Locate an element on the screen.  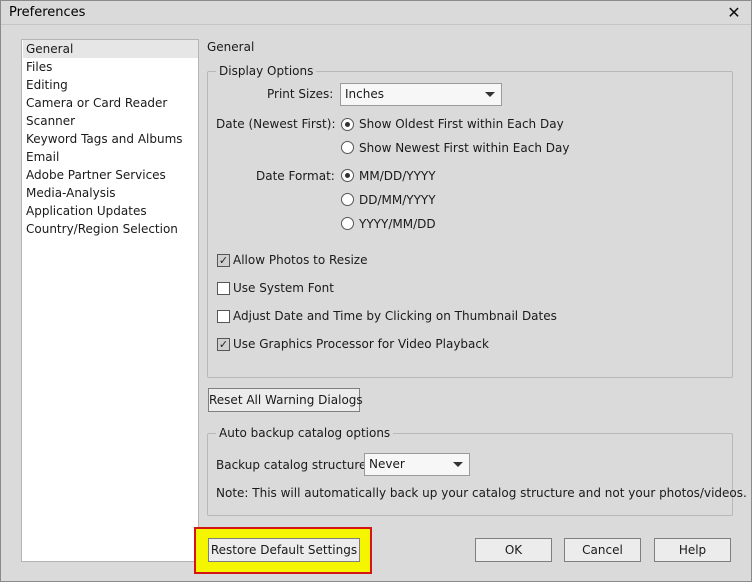
checkbox-gpu-playback: ✓ is located at coordinates (223, 344).